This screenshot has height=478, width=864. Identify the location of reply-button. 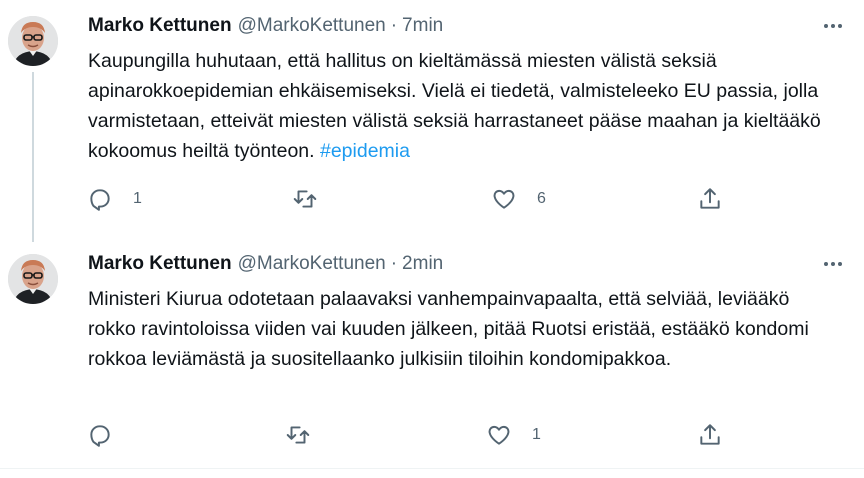
(110, 435).